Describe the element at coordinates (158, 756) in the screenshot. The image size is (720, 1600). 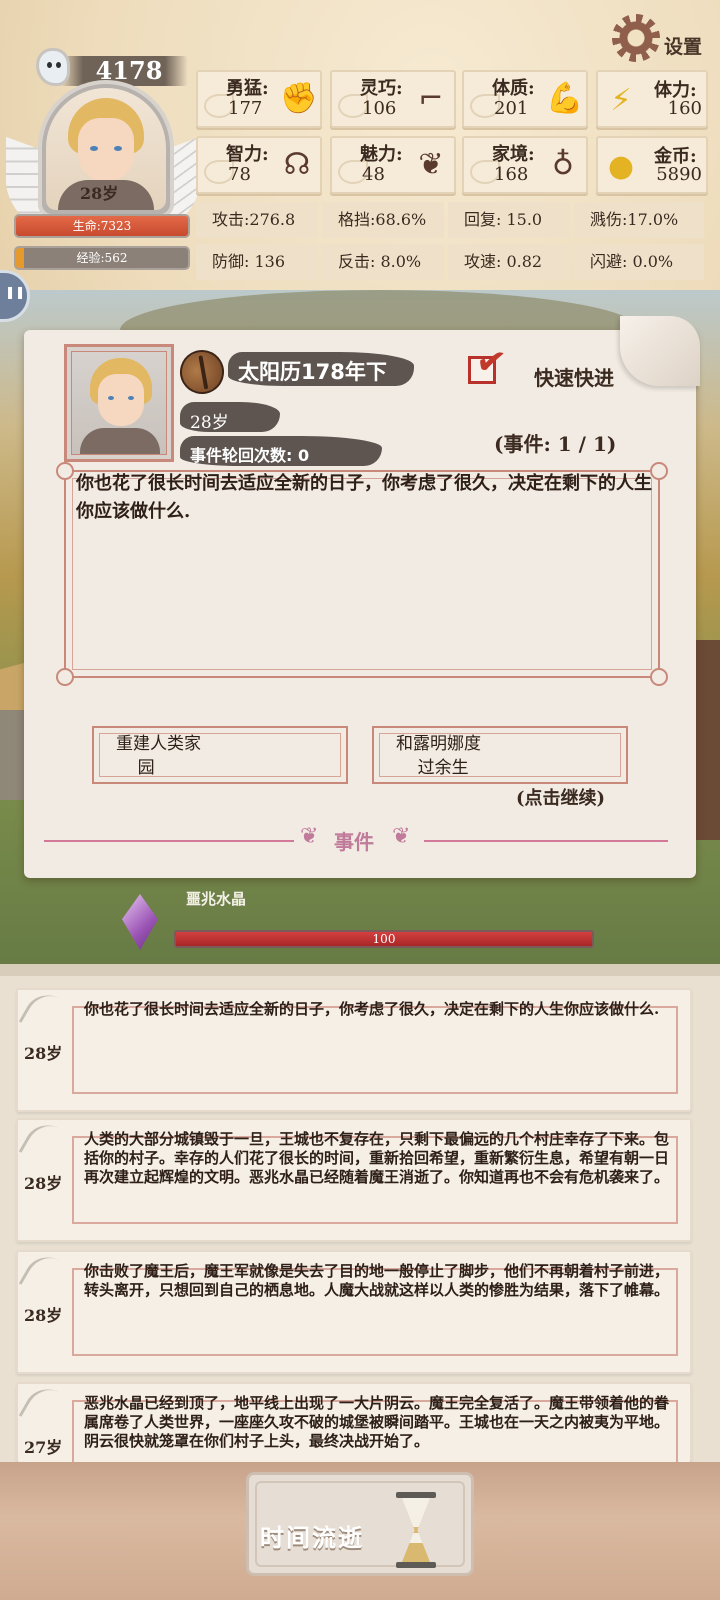
I see `choice-label: 重建人类家 园` at that location.